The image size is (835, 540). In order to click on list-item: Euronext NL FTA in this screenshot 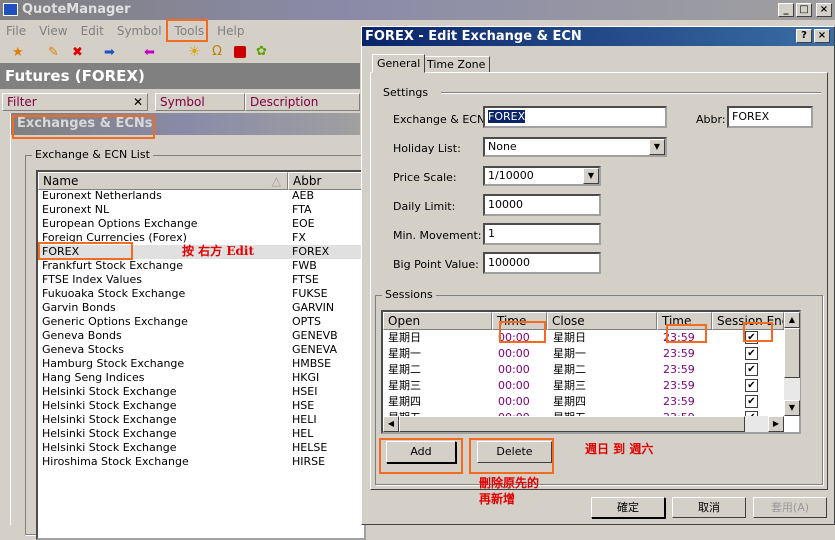, I will do `click(203, 210)`.